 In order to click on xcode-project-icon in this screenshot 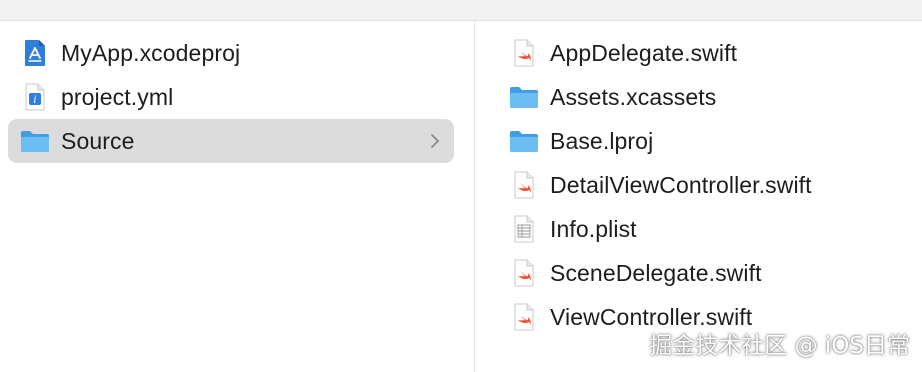, I will do `click(35, 53)`.